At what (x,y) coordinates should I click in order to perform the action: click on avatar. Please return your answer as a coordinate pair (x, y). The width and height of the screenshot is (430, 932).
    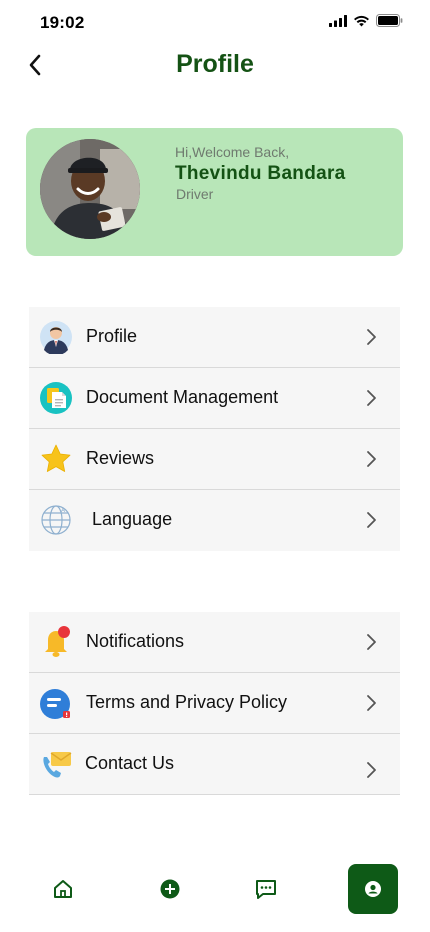
    Looking at the image, I should click on (90, 189).